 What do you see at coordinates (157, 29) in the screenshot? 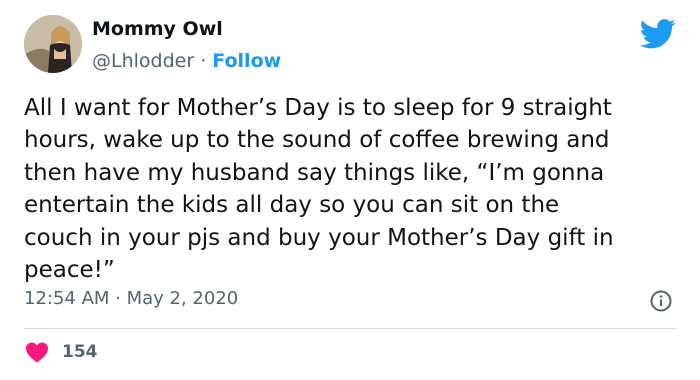
I see `author-name: Mommy Owl` at bounding box center [157, 29].